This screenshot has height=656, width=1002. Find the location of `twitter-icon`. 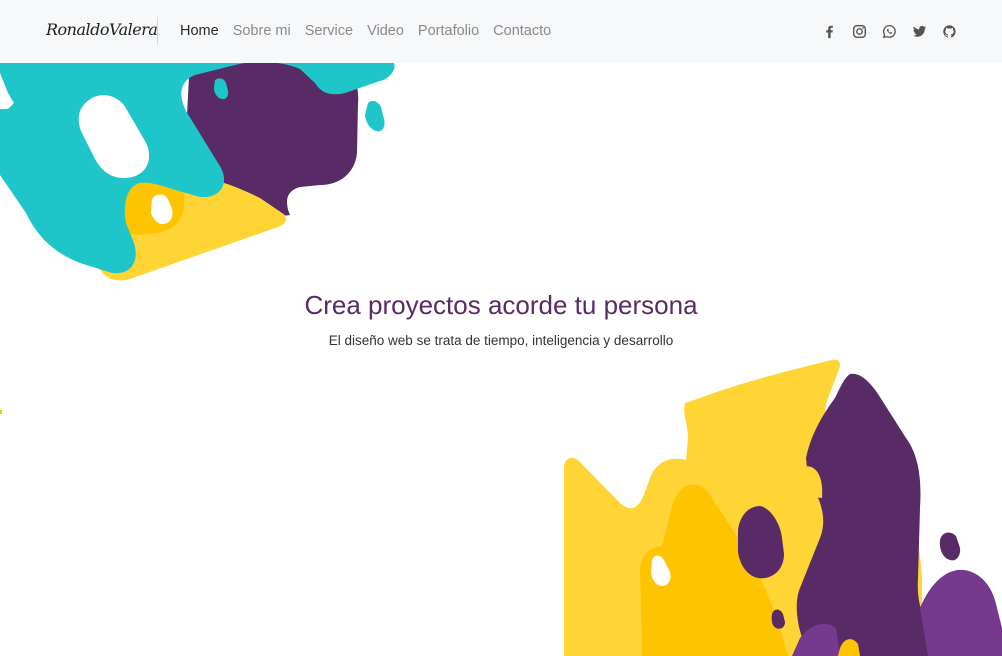

twitter-icon is located at coordinates (919, 31).